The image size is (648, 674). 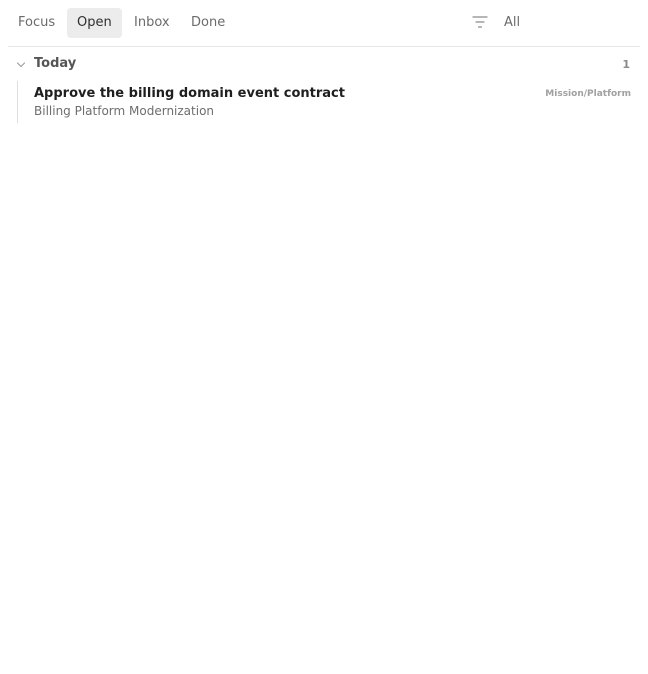 I want to click on filter-icon, so click(x=480, y=22).